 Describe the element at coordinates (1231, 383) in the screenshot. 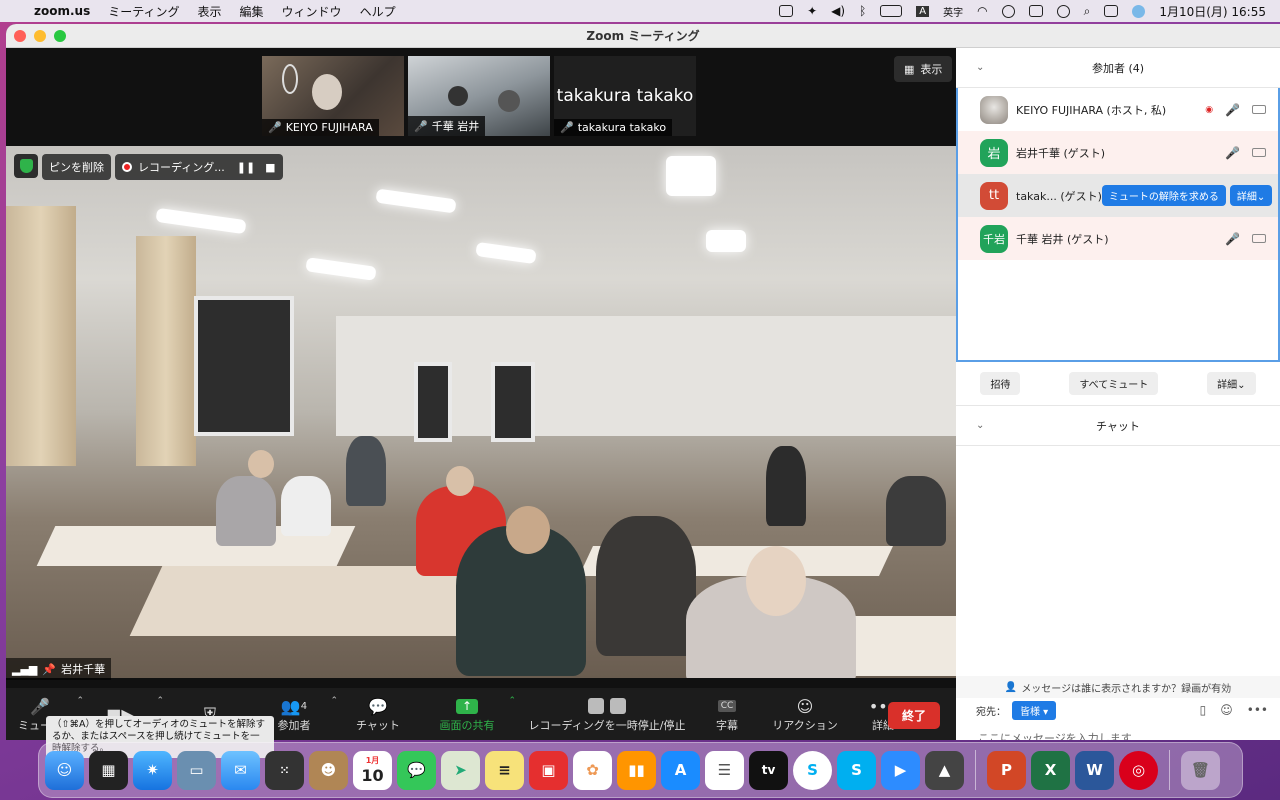

I see `participants-more-button: 詳細⌄` at that location.